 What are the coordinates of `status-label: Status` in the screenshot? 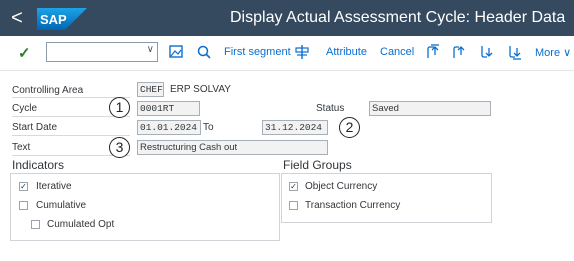 It's located at (330, 108).